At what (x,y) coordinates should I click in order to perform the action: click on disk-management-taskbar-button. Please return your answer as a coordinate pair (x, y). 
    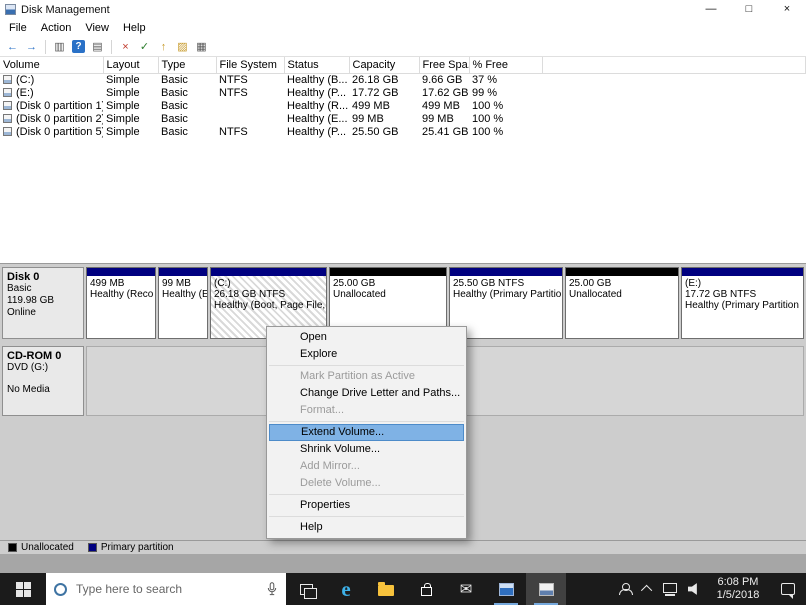
    Looking at the image, I should click on (546, 589).